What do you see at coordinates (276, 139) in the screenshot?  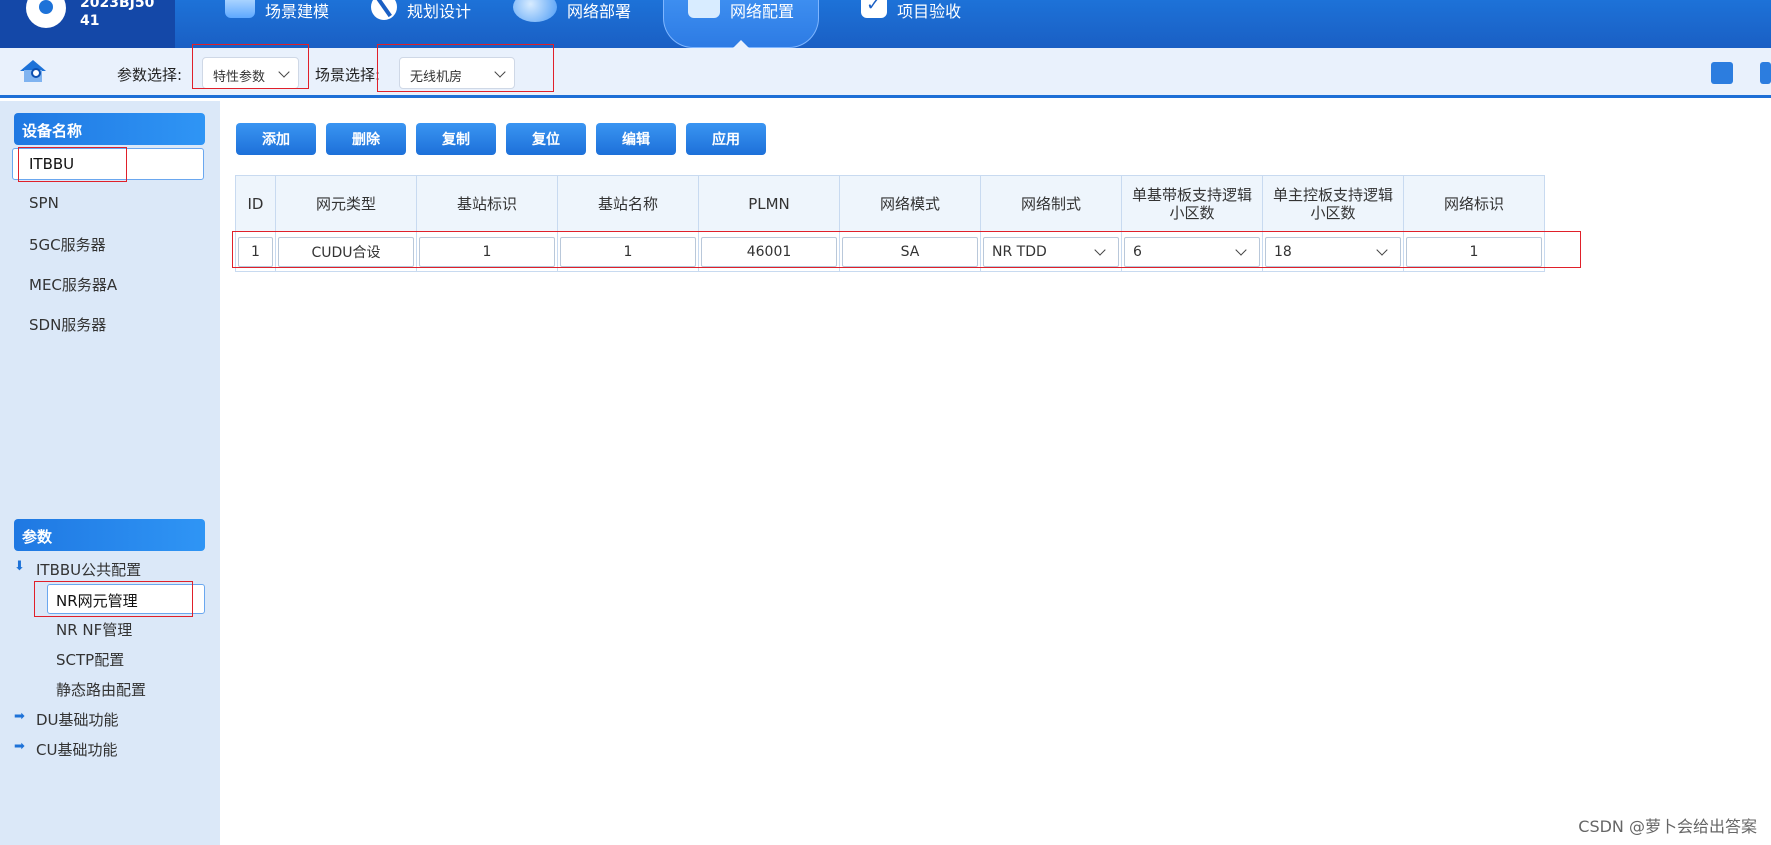 I see `add-button: 添加` at bounding box center [276, 139].